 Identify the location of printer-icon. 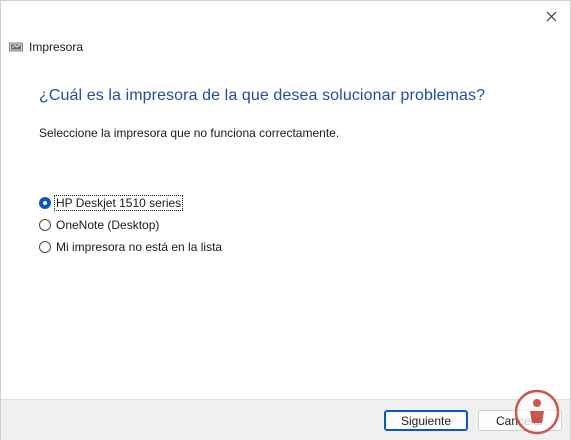
(16, 47).